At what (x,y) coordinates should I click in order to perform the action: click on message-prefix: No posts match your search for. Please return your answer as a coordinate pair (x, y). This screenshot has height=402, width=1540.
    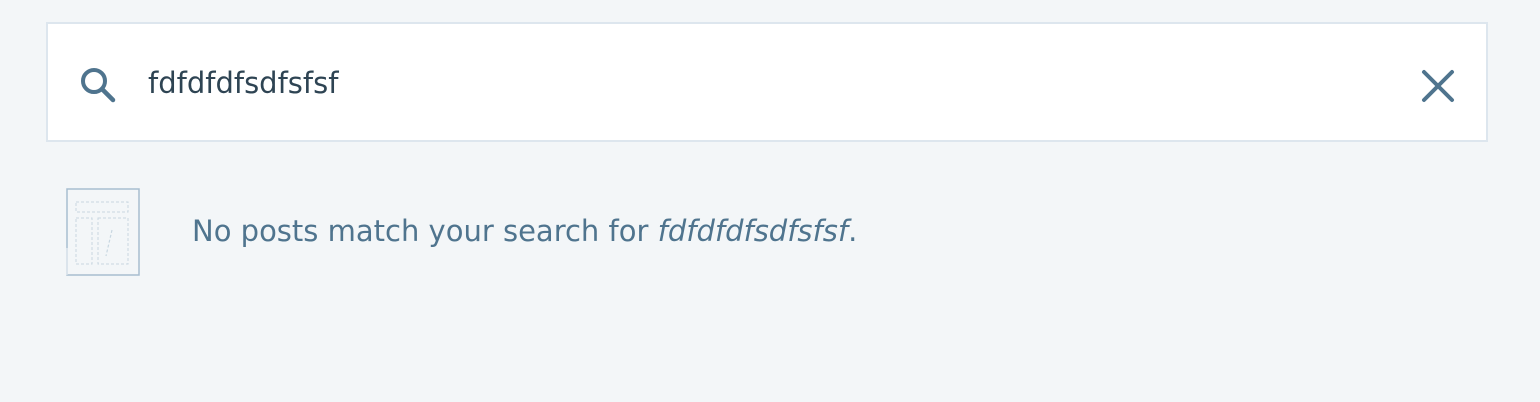
    Looking at the image, I should click on (425, 231).